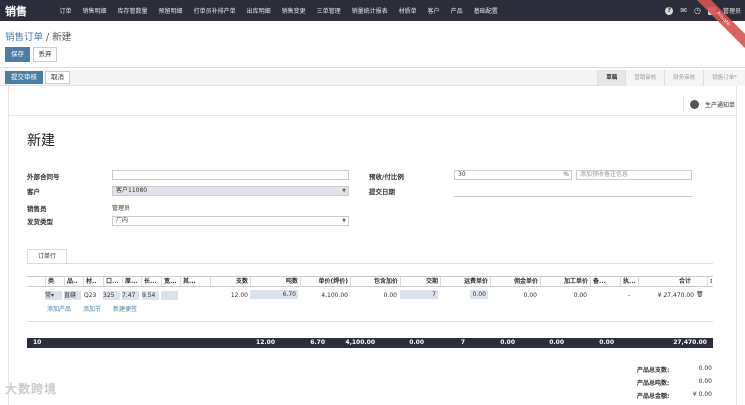 The width and height of the screenshot is (745, 405). Describe the element at coordinates (386, 177) in the screenshot. I see `prepay-ratio-label: 预收/付比例` at that location.